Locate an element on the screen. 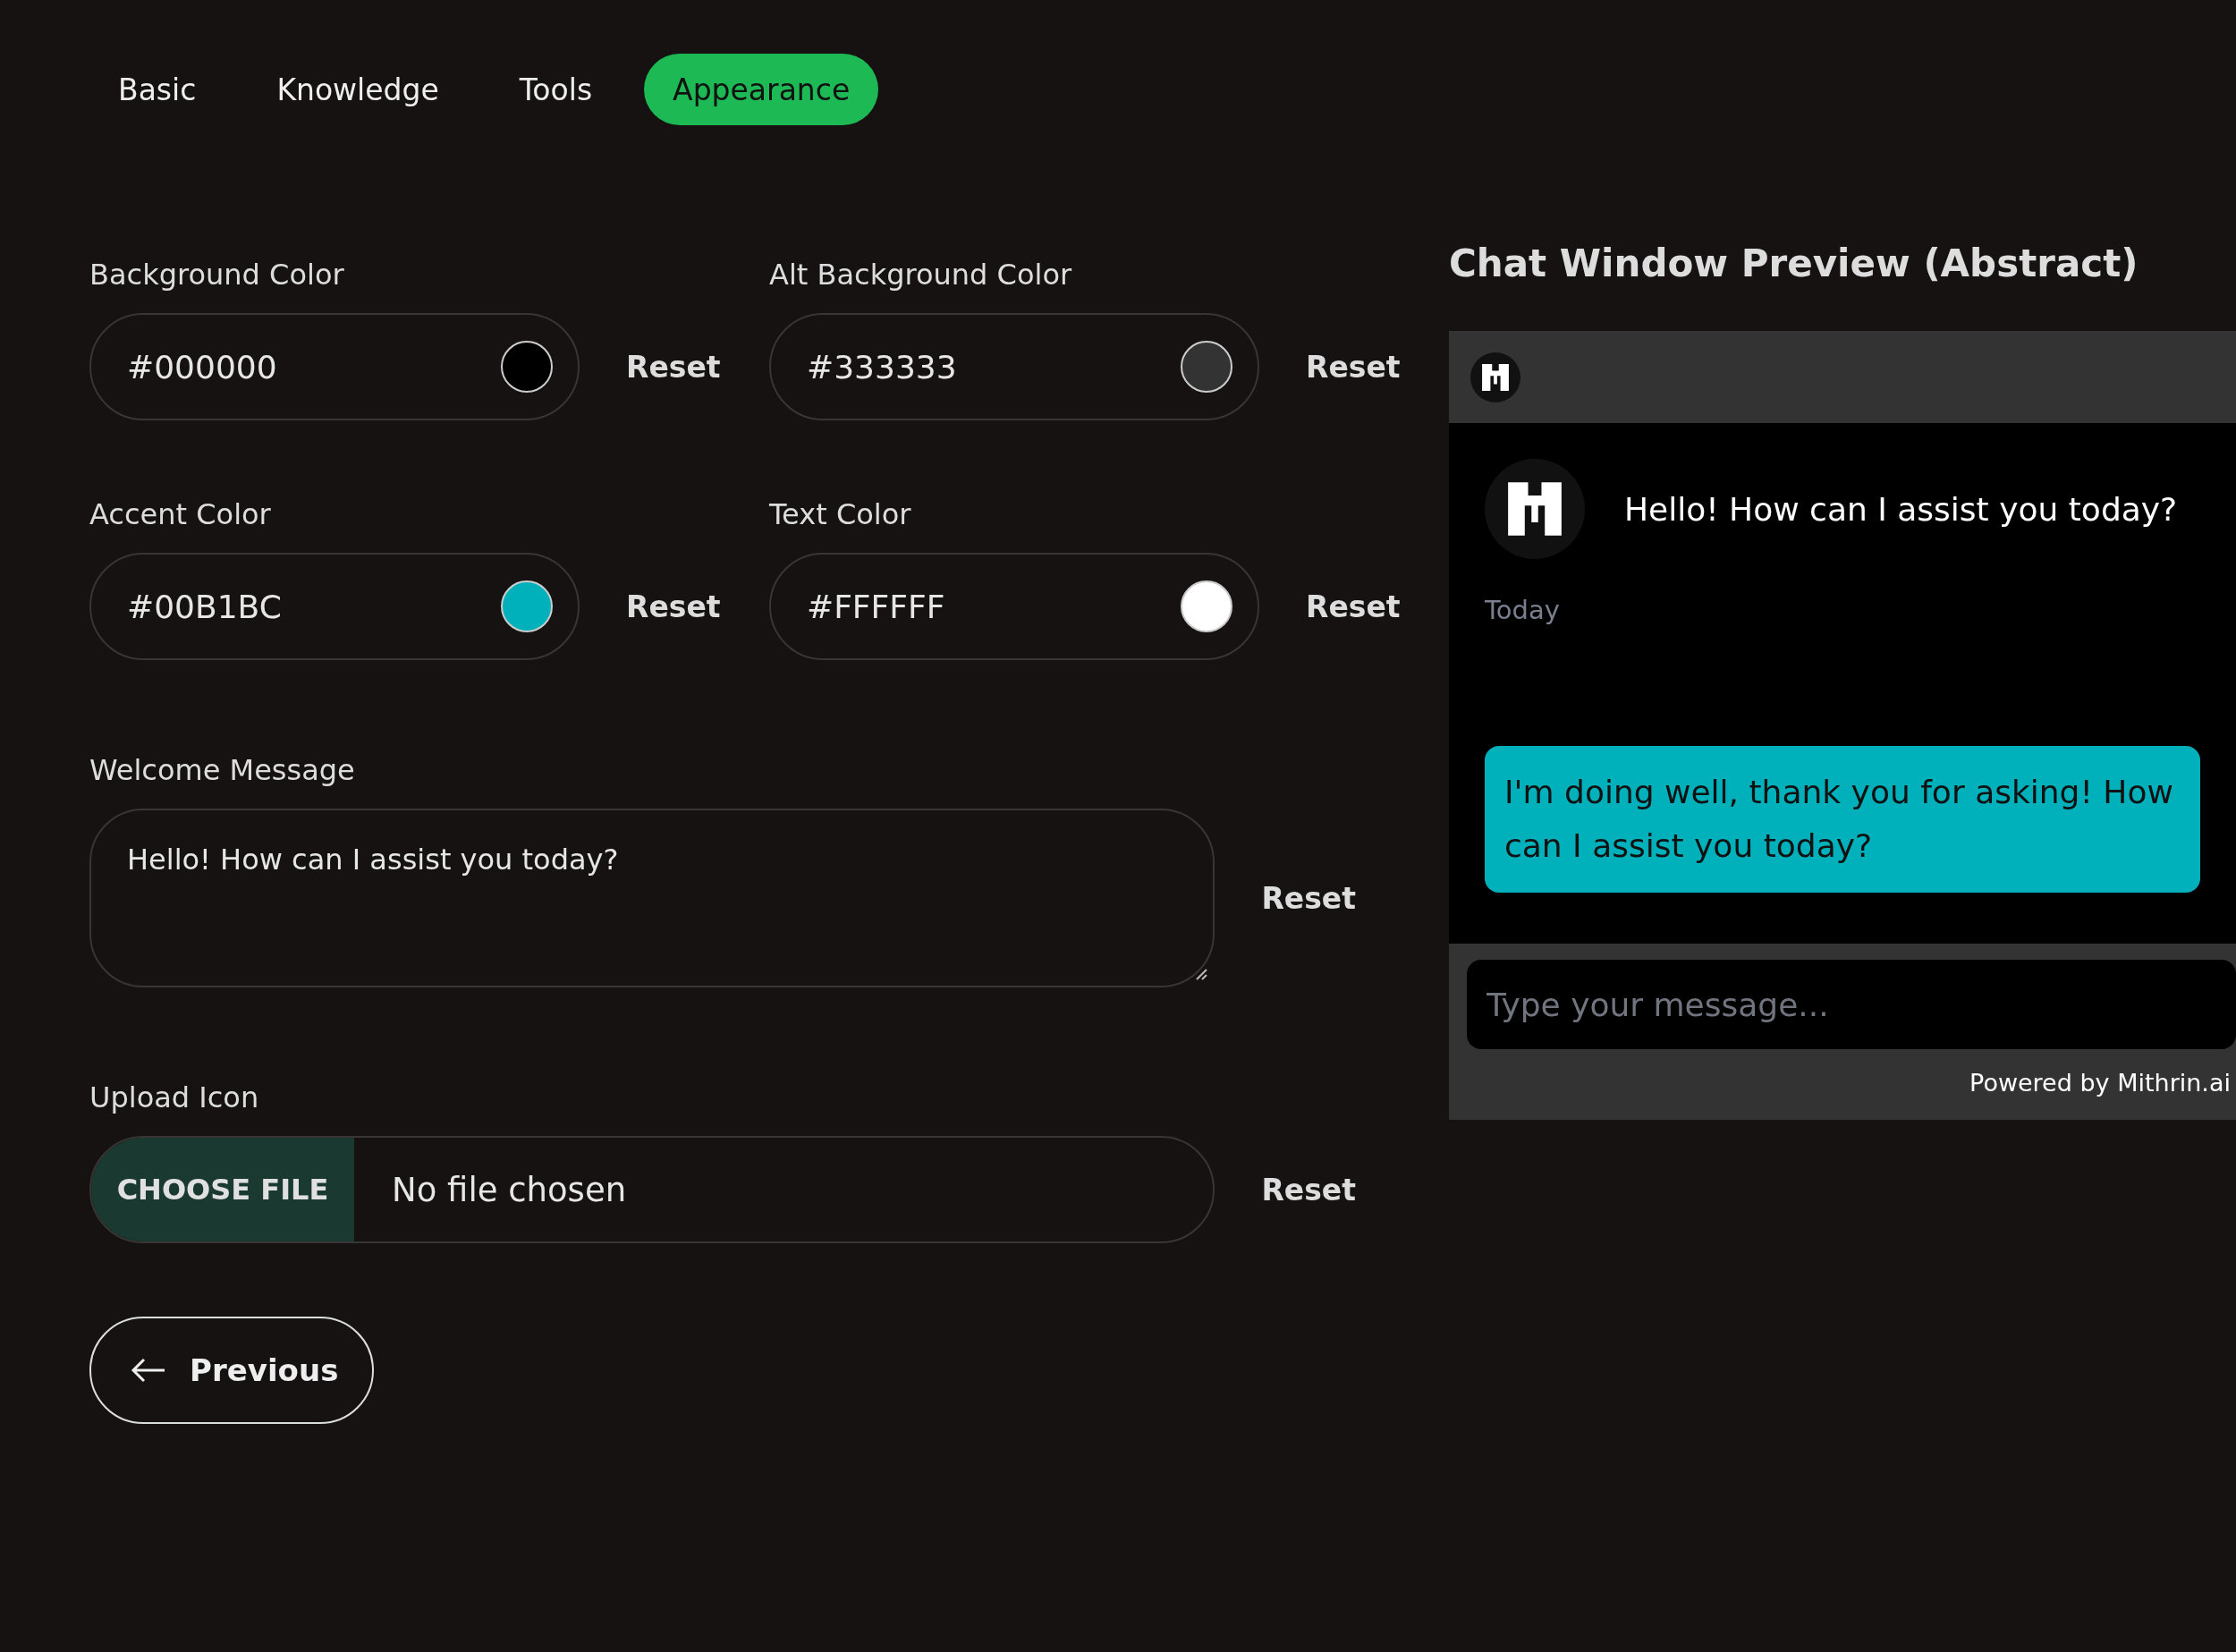  field-label: Text Color is located at coordinates (840, 515).